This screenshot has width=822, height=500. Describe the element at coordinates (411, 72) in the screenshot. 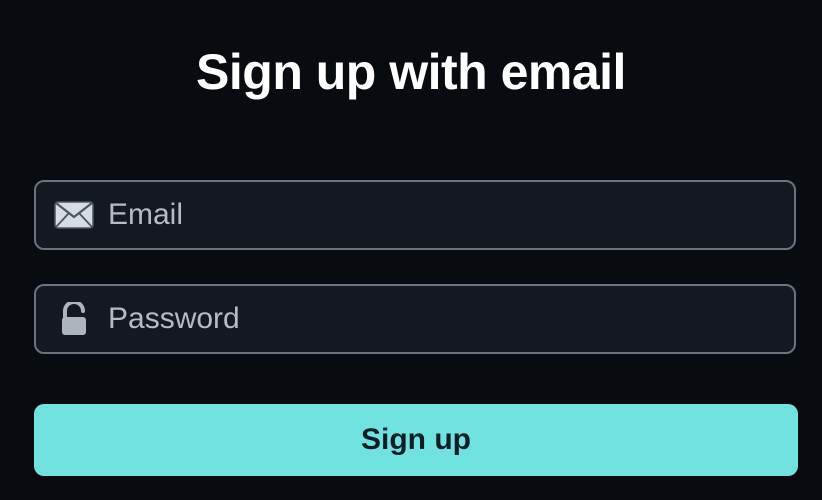

I see `page-title: Sign up with email` at that location.